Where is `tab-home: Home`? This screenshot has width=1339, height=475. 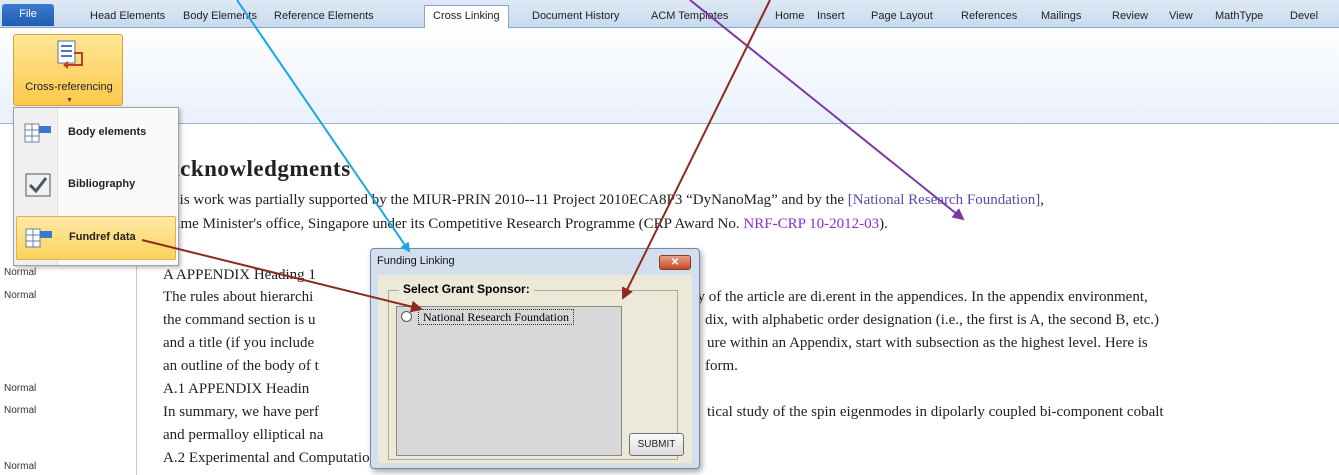
tab-home: Home is located at coordinates (789, 17).